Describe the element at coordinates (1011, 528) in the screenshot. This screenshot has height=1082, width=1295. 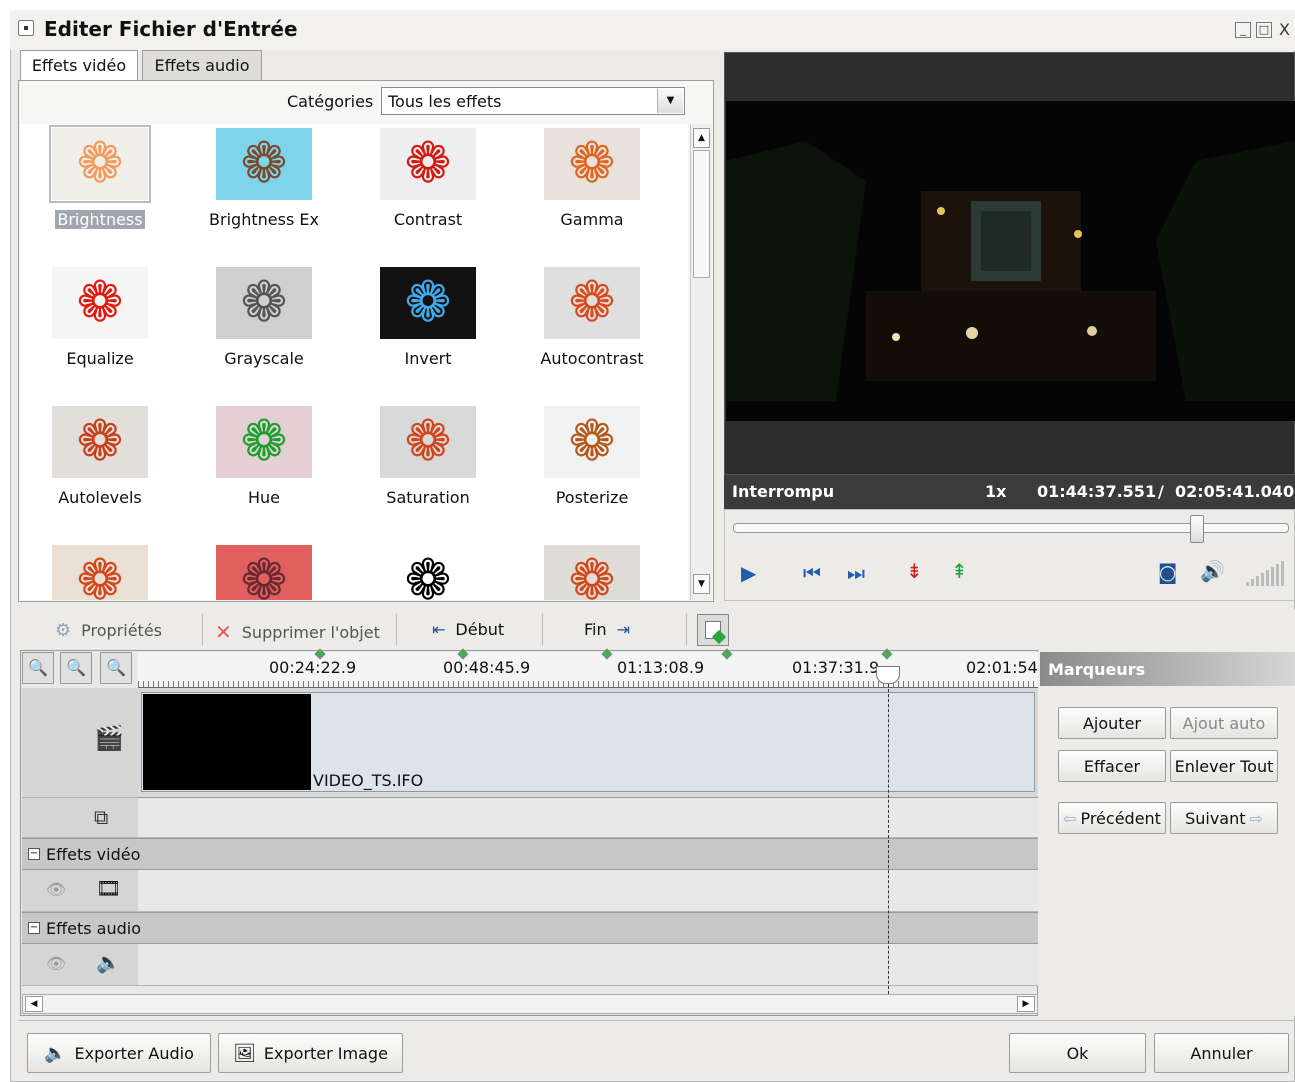
I see `seek-slider` at that location.